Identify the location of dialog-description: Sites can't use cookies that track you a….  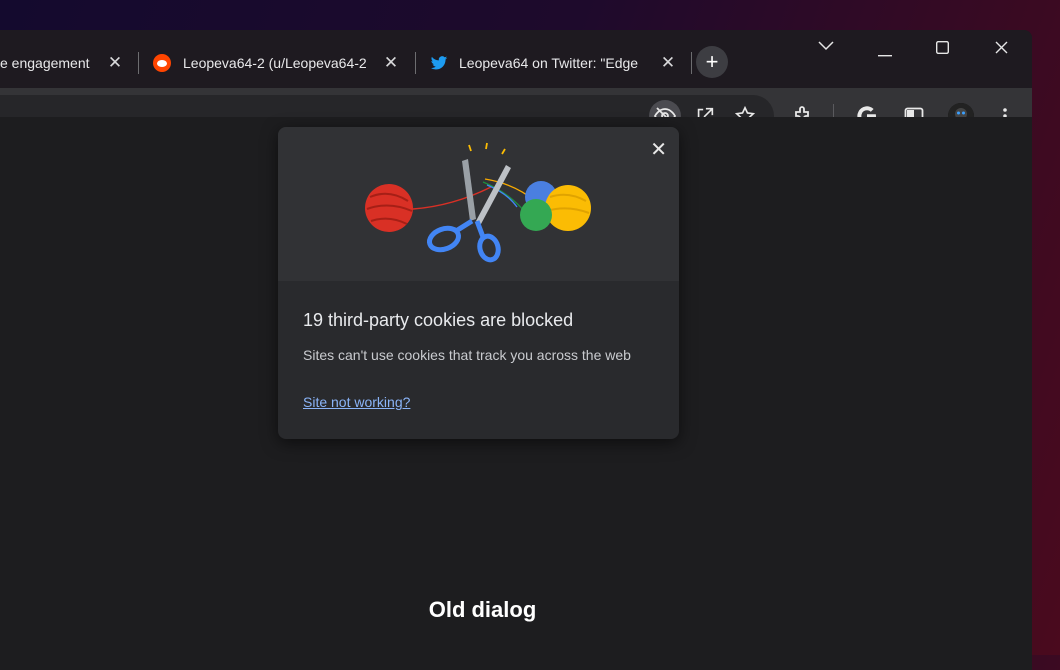
(467, 355).